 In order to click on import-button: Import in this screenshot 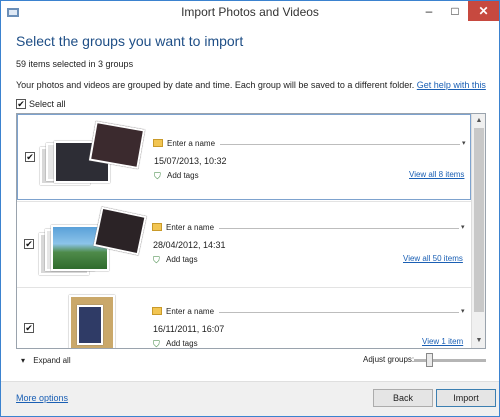, I will do `click(466, 398)`.